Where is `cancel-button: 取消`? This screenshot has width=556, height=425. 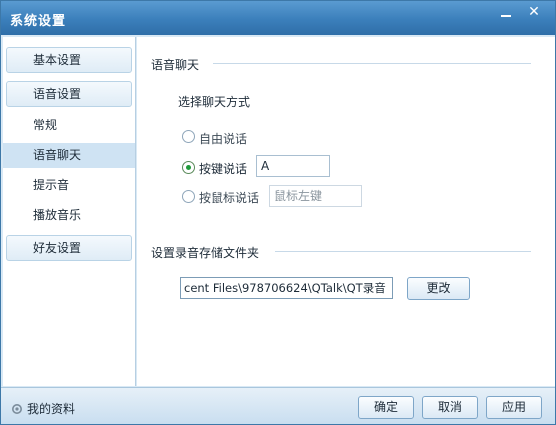 cancel-button: 取消 is located at coordinates (450, 407).